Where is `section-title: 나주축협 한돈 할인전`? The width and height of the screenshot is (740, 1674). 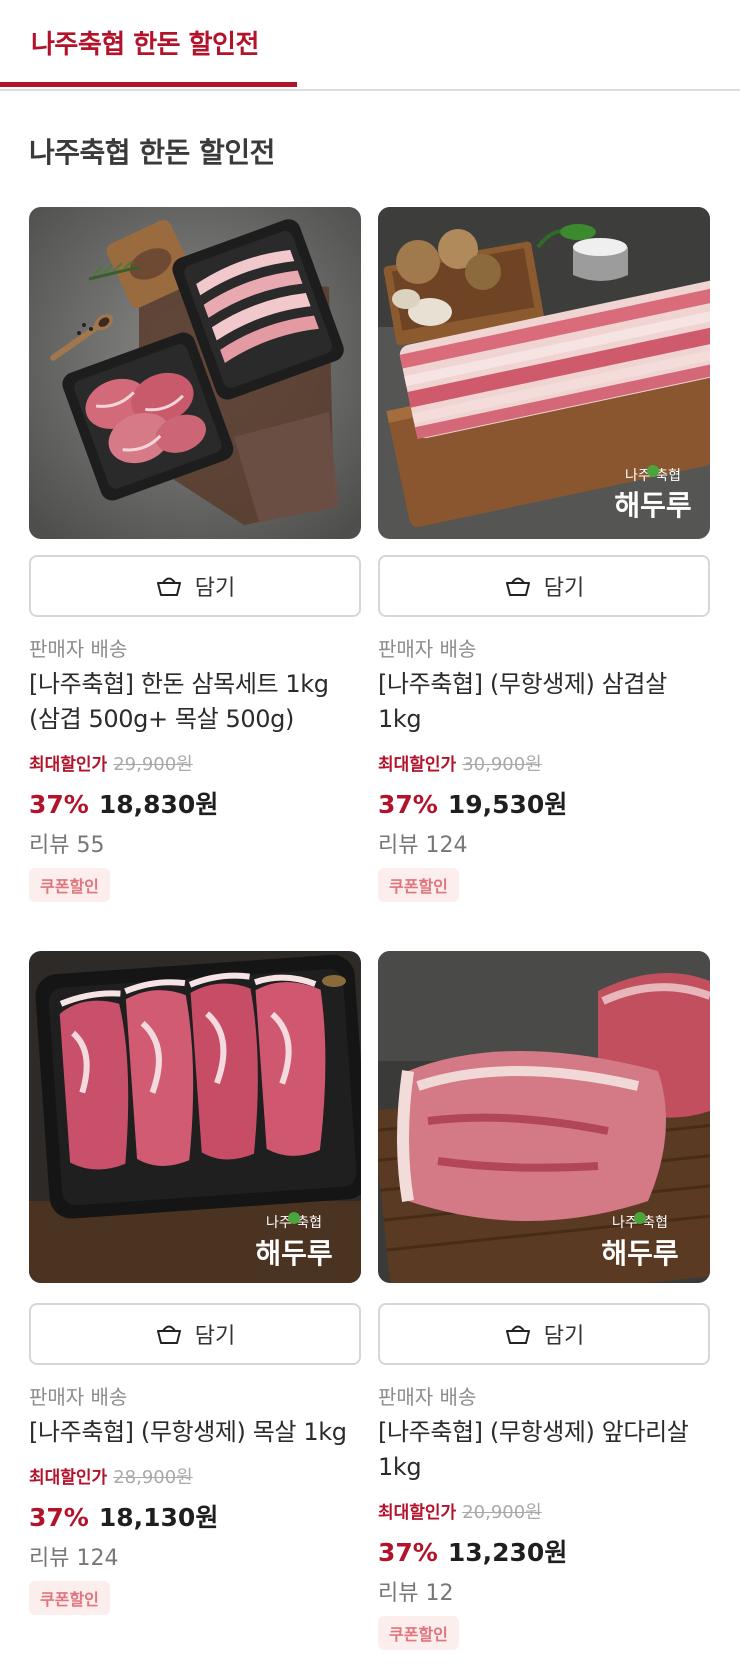 section-title: 나주축협 한돈 할인전 is located at coordinates (152, 152).